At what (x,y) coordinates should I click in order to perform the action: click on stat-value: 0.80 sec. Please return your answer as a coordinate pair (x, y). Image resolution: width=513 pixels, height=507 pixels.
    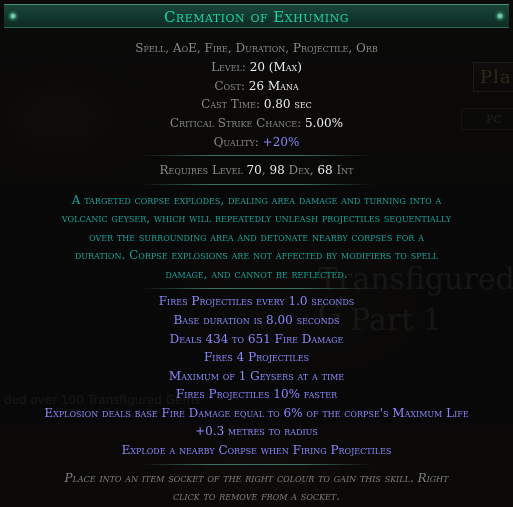
    Looking at the image, I should click on (287, 104).